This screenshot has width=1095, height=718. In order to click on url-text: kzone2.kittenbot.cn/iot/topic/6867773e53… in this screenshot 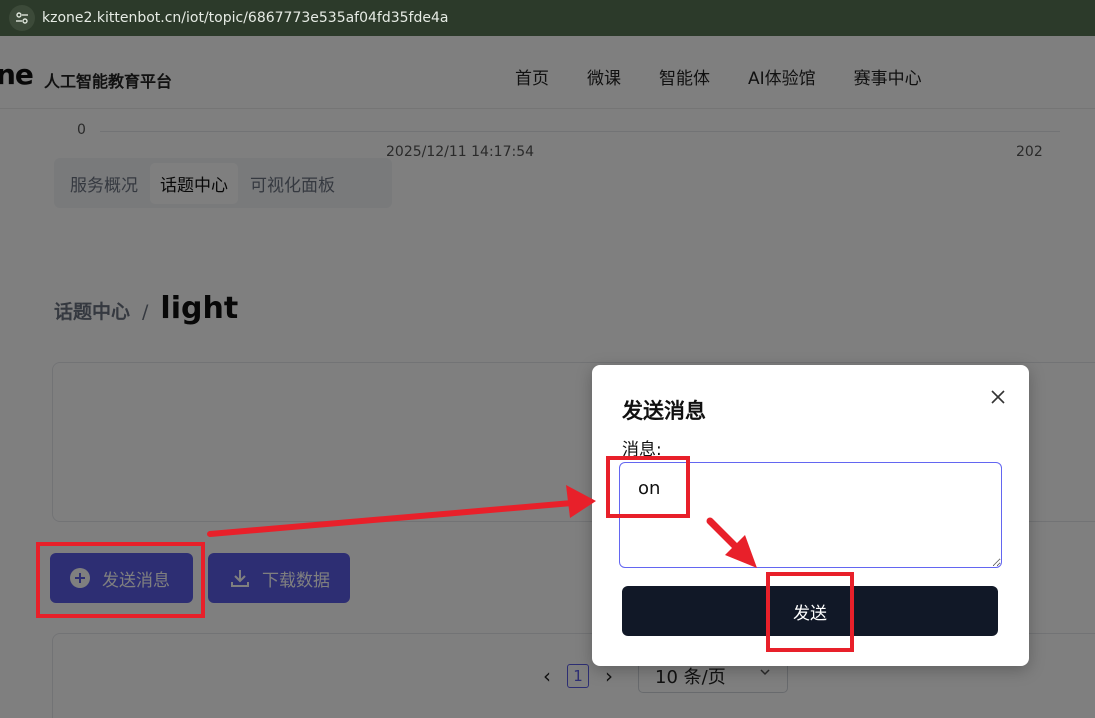, I will do `click(245, 18)`.